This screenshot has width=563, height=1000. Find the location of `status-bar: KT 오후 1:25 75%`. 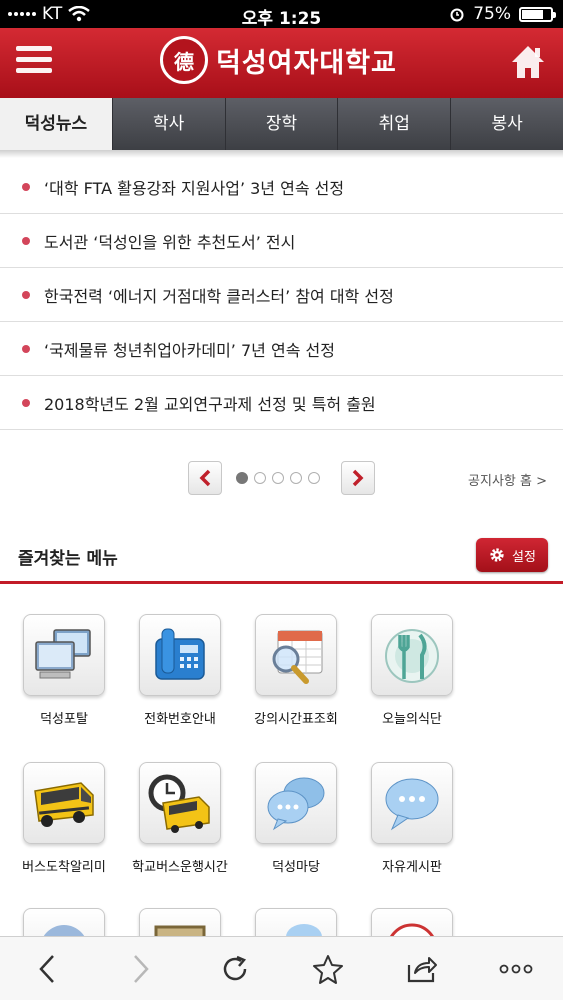

status-bar: KT 오후 1:25 75% is located at coordinates (281, 14).